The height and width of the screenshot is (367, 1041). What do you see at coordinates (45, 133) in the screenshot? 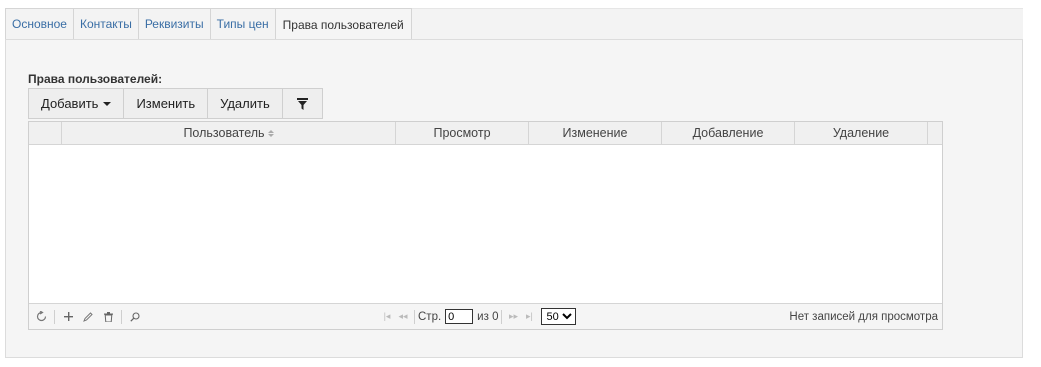
I see `row-number-header` at bounding box center [45, 133].